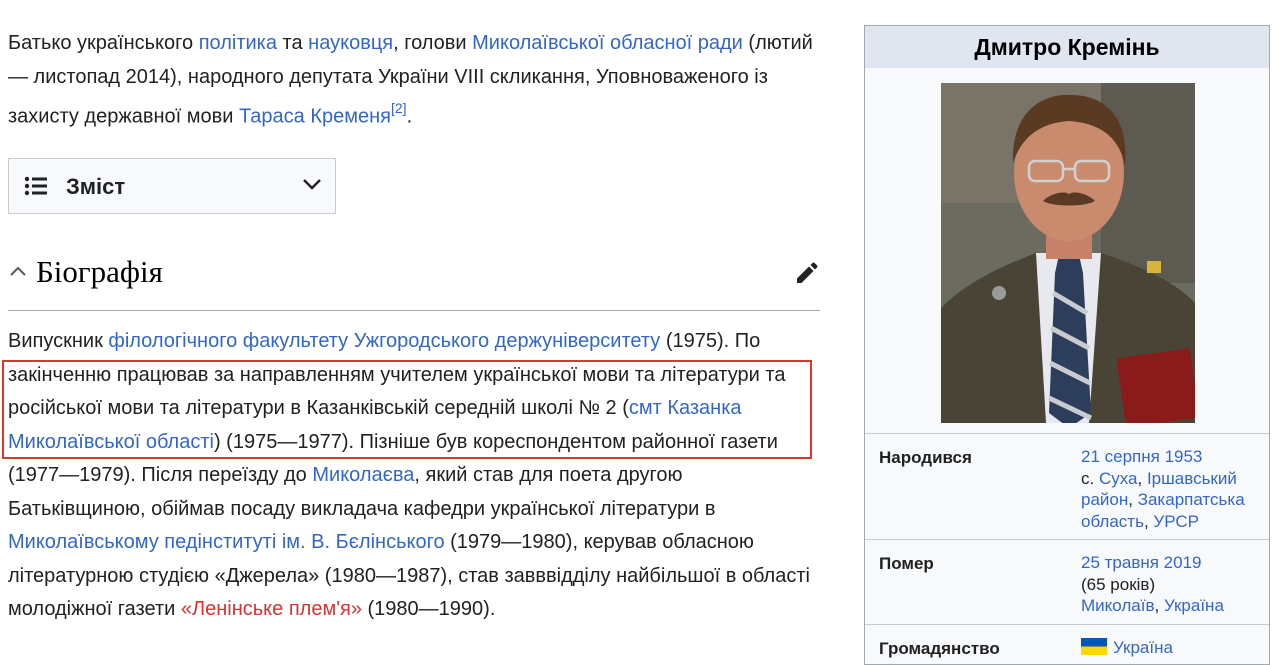 The width and height of the screenshot is (1280, 665). Describe the element at coordinates (292, 43) in the screenshot. I see `intro-text: та` at that location.